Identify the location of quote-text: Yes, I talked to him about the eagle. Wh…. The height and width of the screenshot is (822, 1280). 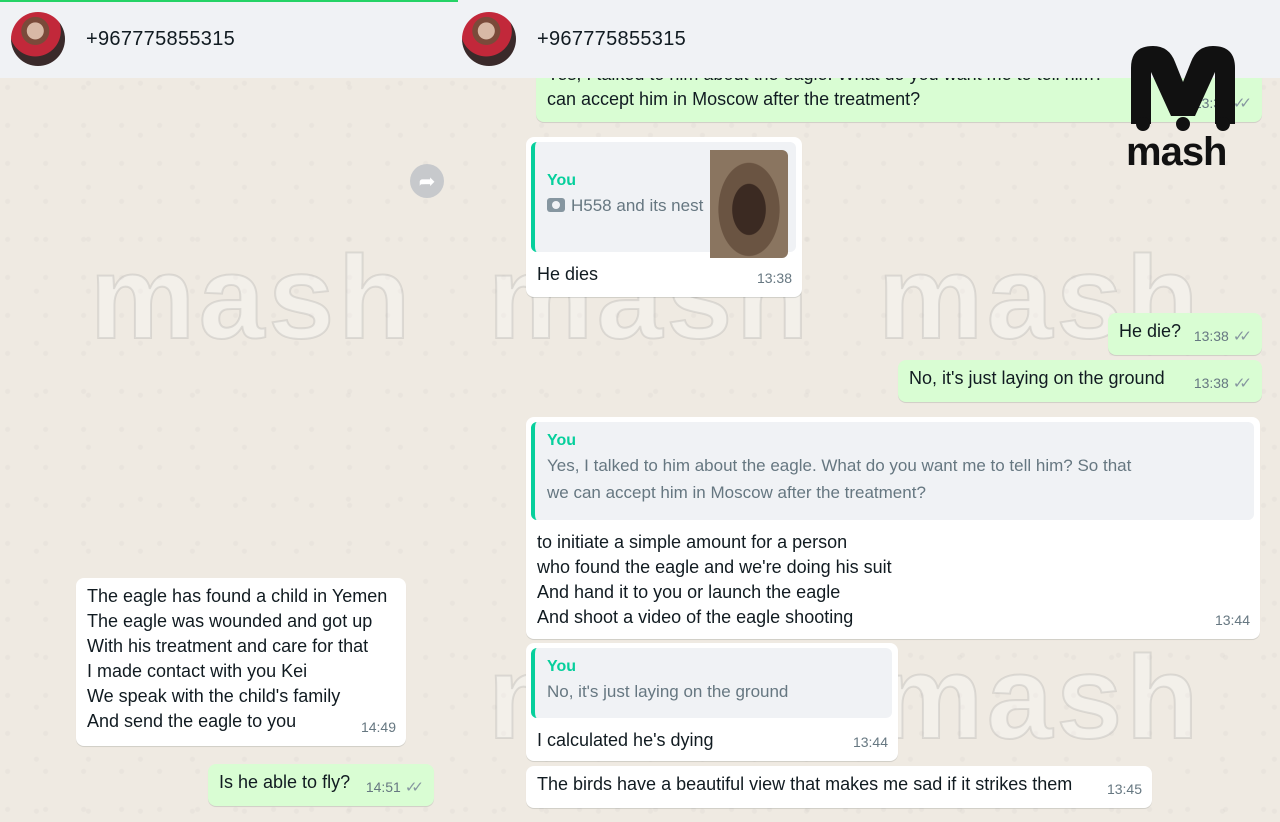
(839, 479).